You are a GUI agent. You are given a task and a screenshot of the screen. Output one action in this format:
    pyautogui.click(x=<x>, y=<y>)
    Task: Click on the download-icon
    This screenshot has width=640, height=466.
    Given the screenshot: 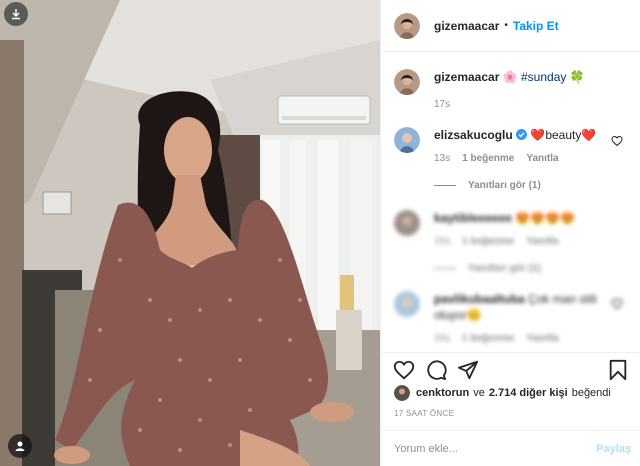 What is the action you would take?
    pyautogui.click(x=16, y=14)
    